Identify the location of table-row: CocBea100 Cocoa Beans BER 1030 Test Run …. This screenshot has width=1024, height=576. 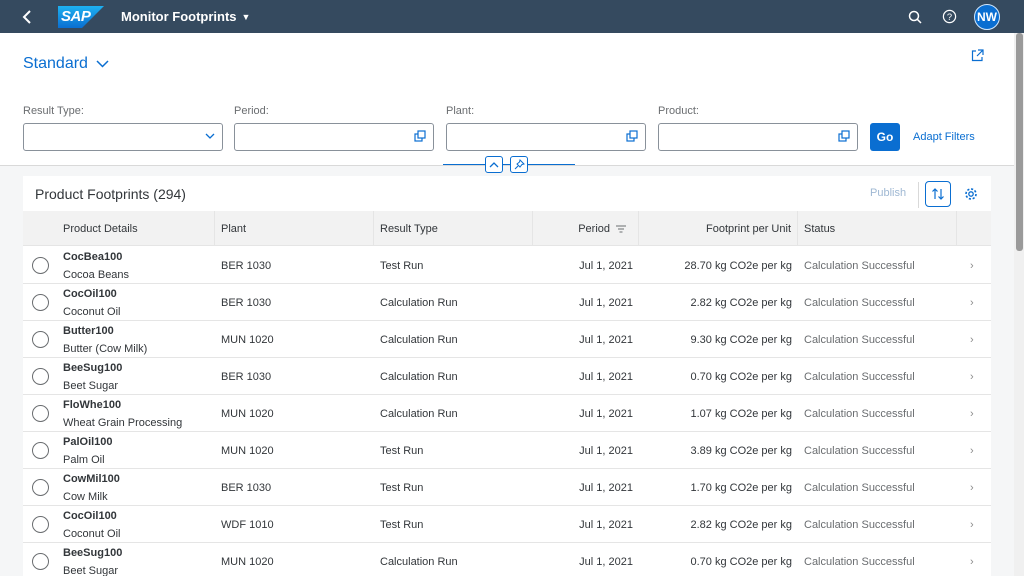
(507, 265).